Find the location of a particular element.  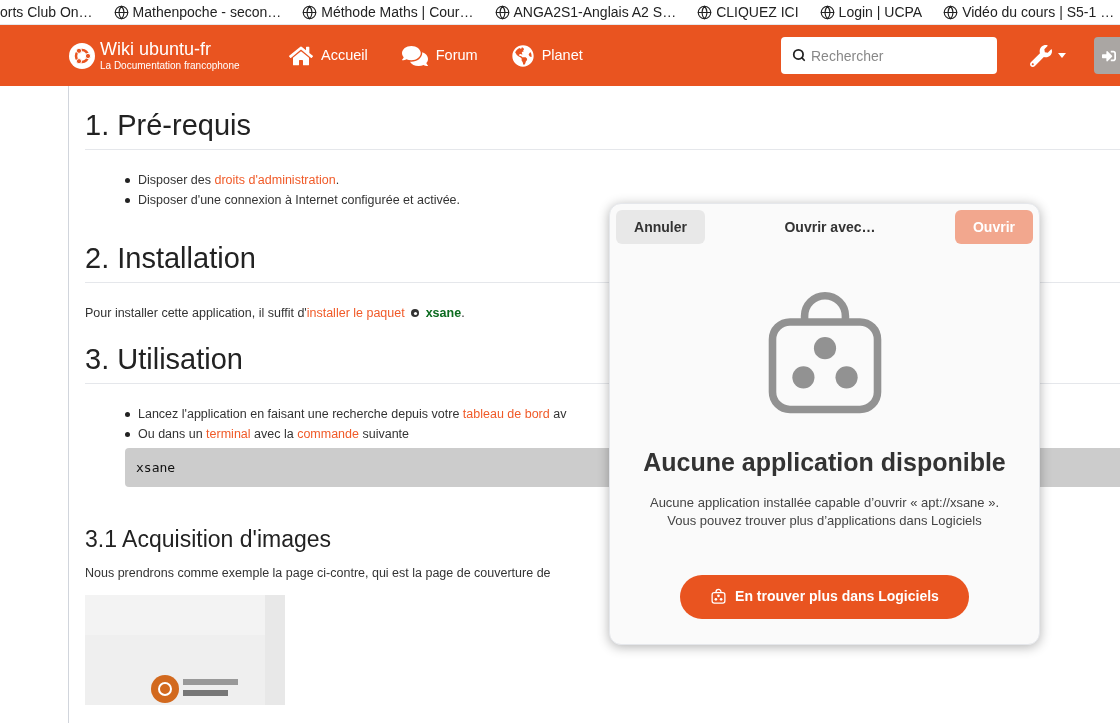

search-field: Rechercher is located at coordinates (889, 55).